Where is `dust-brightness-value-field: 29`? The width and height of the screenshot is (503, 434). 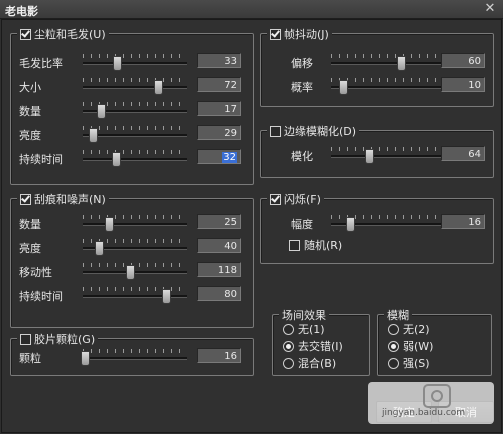
dust-brightness-value-field: 29 is located at coordinates (219, 132).